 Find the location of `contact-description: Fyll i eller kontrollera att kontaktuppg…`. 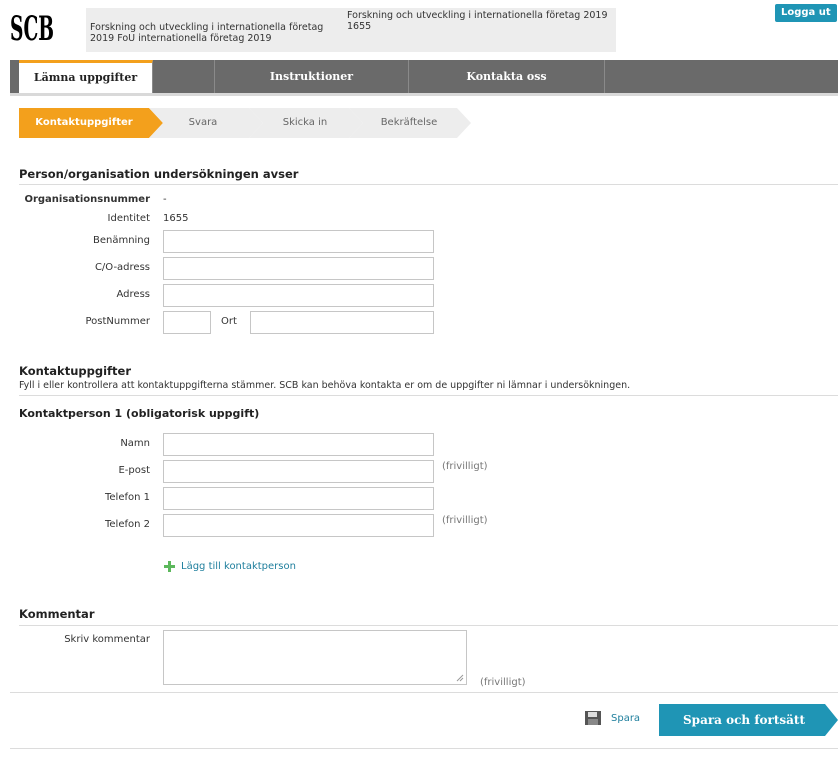

contact-description: Fyll i eller kontrollera att kontaktuppg… is located at coordinates (325, 385).